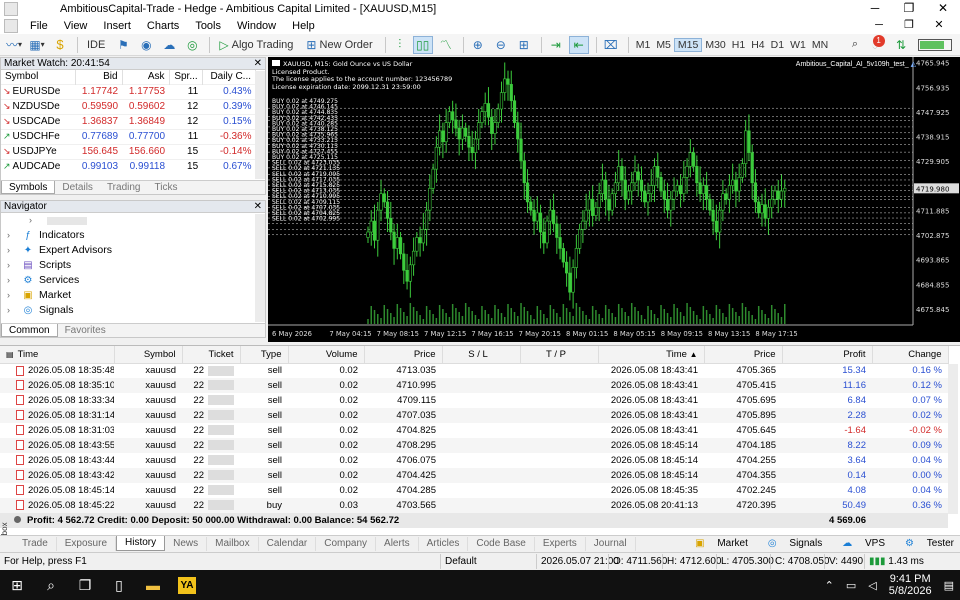  I want to click on col-profit: Profit, so click(827, 355).